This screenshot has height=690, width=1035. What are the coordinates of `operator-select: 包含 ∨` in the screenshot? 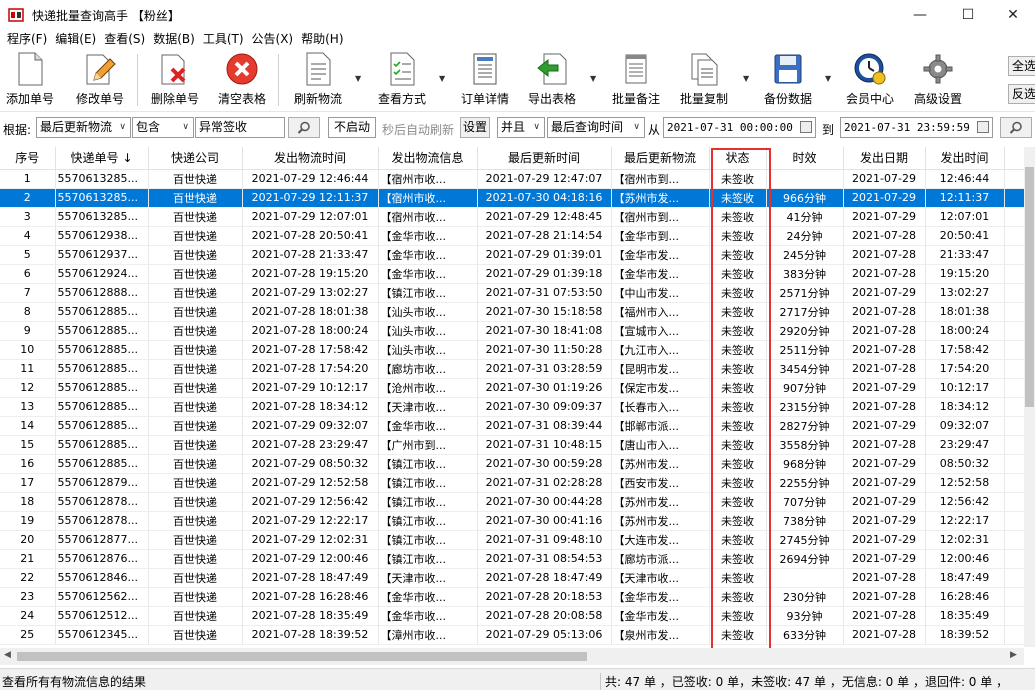 It's located at (163, 127).